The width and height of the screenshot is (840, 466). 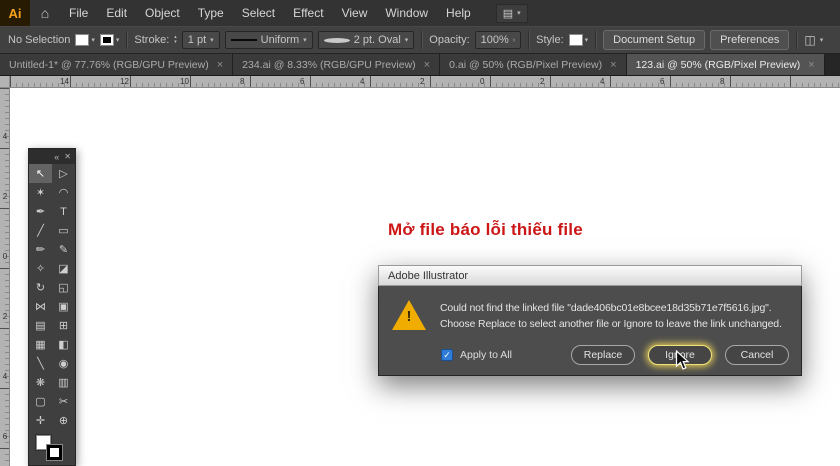 What do you see at coordinates (40, 363) in the screenshot?
I see `eyedropper-tool: ╲` at bounding box center [40, 363].